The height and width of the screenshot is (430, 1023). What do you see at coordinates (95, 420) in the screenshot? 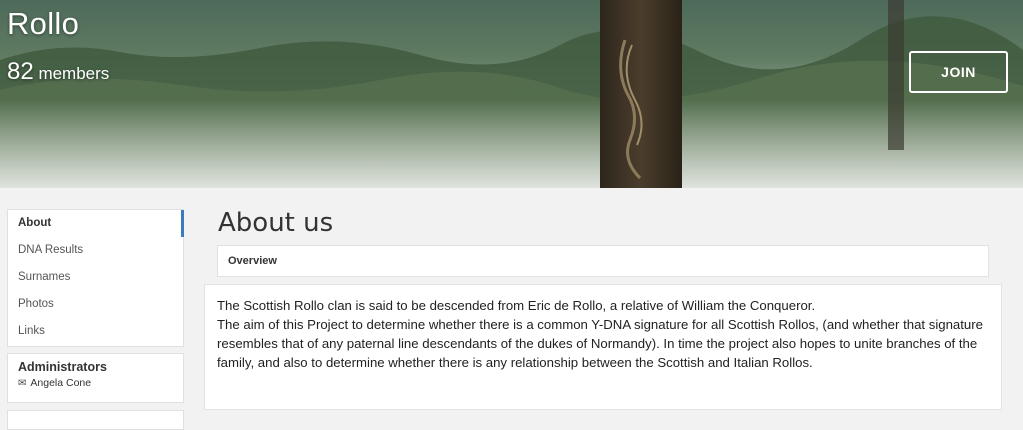
I see `sidebar-next-panel` at bounding box center [95, 420].